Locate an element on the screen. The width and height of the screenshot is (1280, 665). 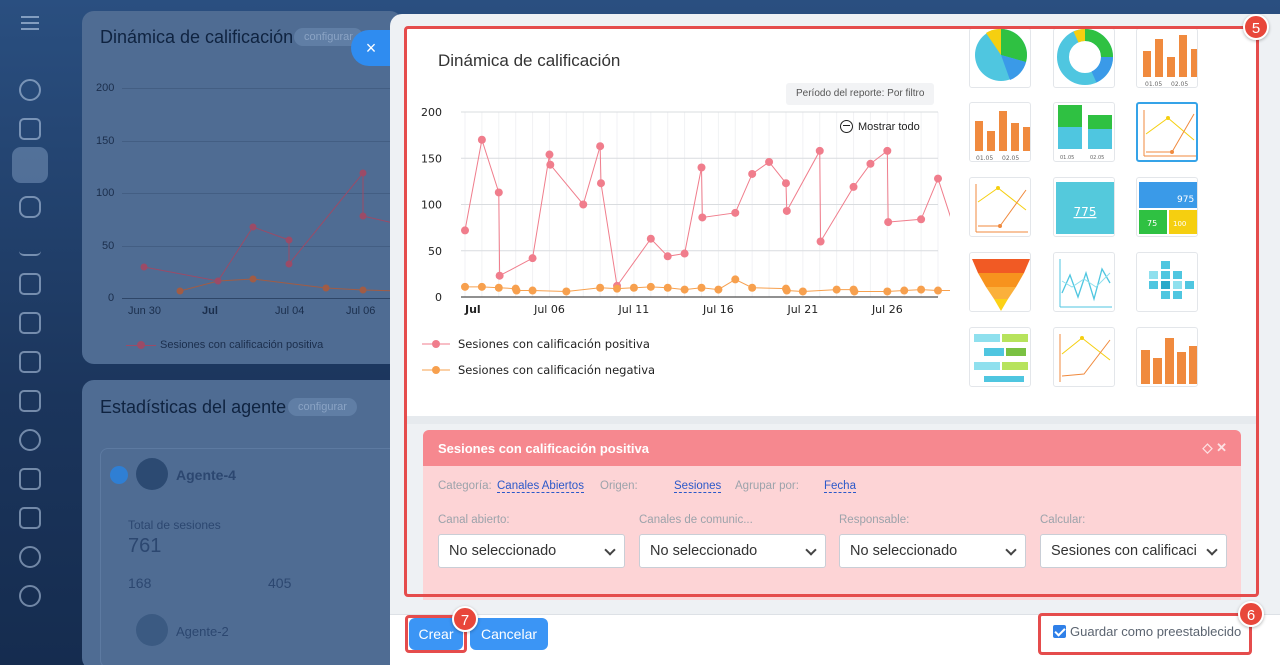
calendar-icon is located at coordinates (30, 362).